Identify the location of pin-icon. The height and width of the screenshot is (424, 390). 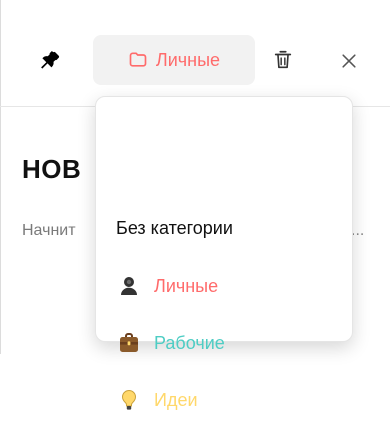
(50, 61).